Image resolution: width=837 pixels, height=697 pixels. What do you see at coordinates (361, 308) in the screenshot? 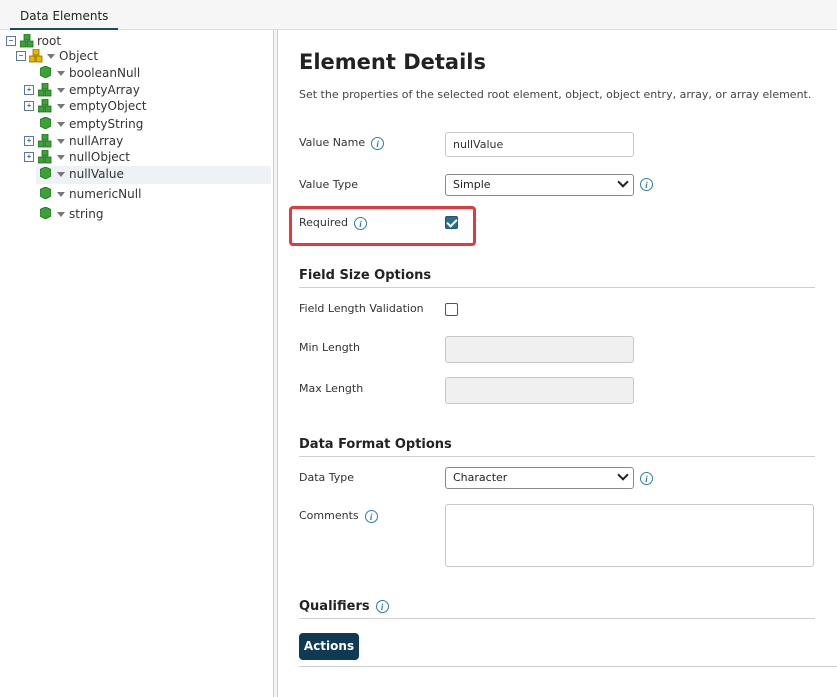
I see `field-length-validation-label: Field Length Validation` at bounding box center [361, 308].